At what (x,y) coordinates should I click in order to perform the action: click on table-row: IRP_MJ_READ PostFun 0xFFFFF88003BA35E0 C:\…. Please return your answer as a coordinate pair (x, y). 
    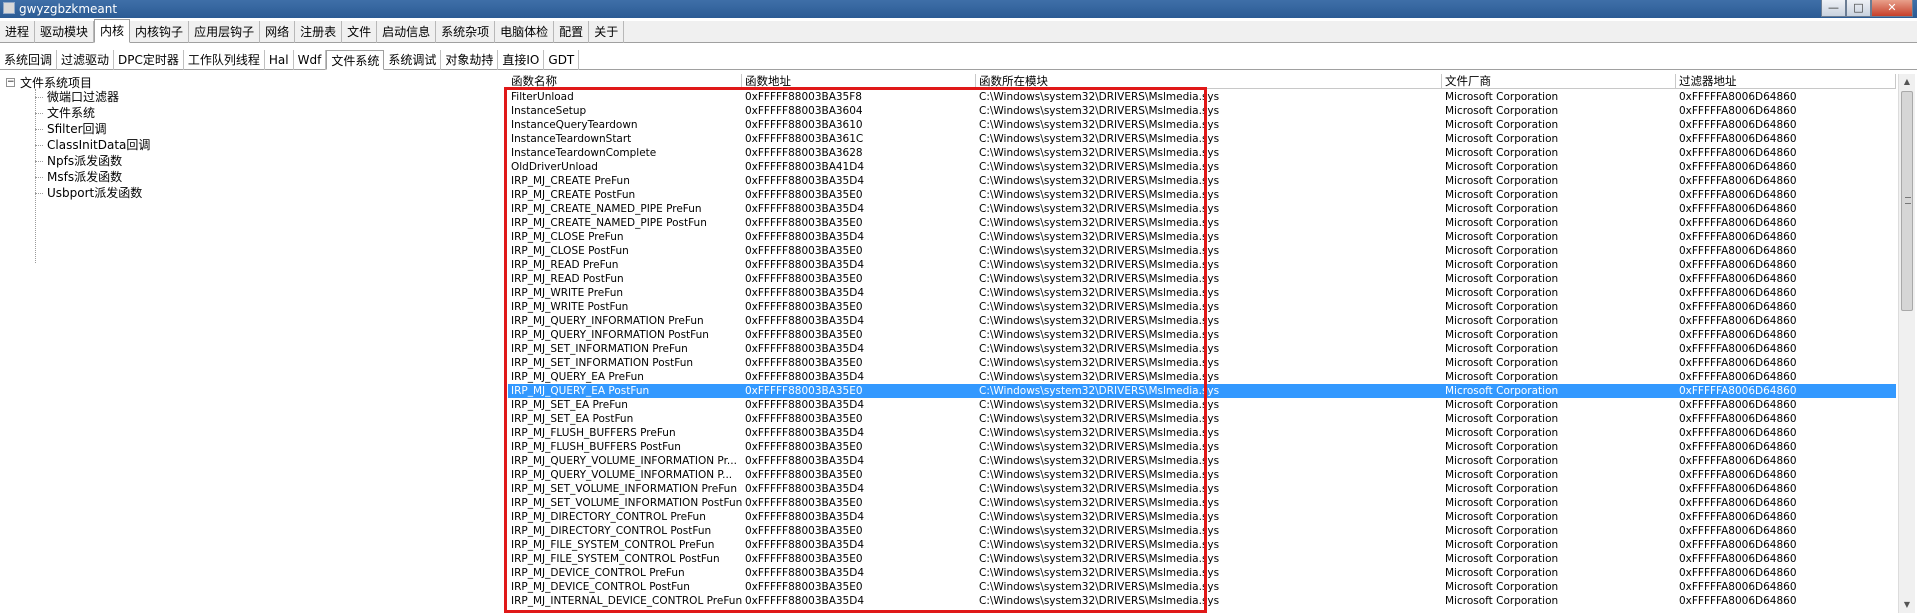
    Looking at the image, I should click on (1202, 279).